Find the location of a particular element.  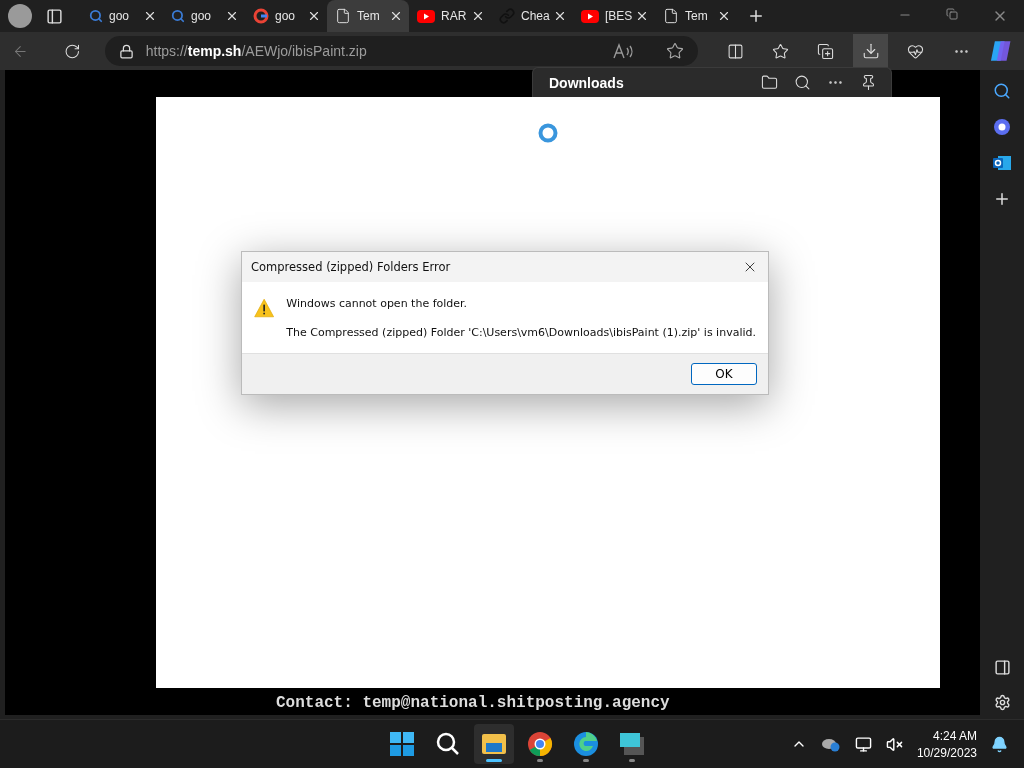

outlook-icon is located at coordinates (1002, 163).